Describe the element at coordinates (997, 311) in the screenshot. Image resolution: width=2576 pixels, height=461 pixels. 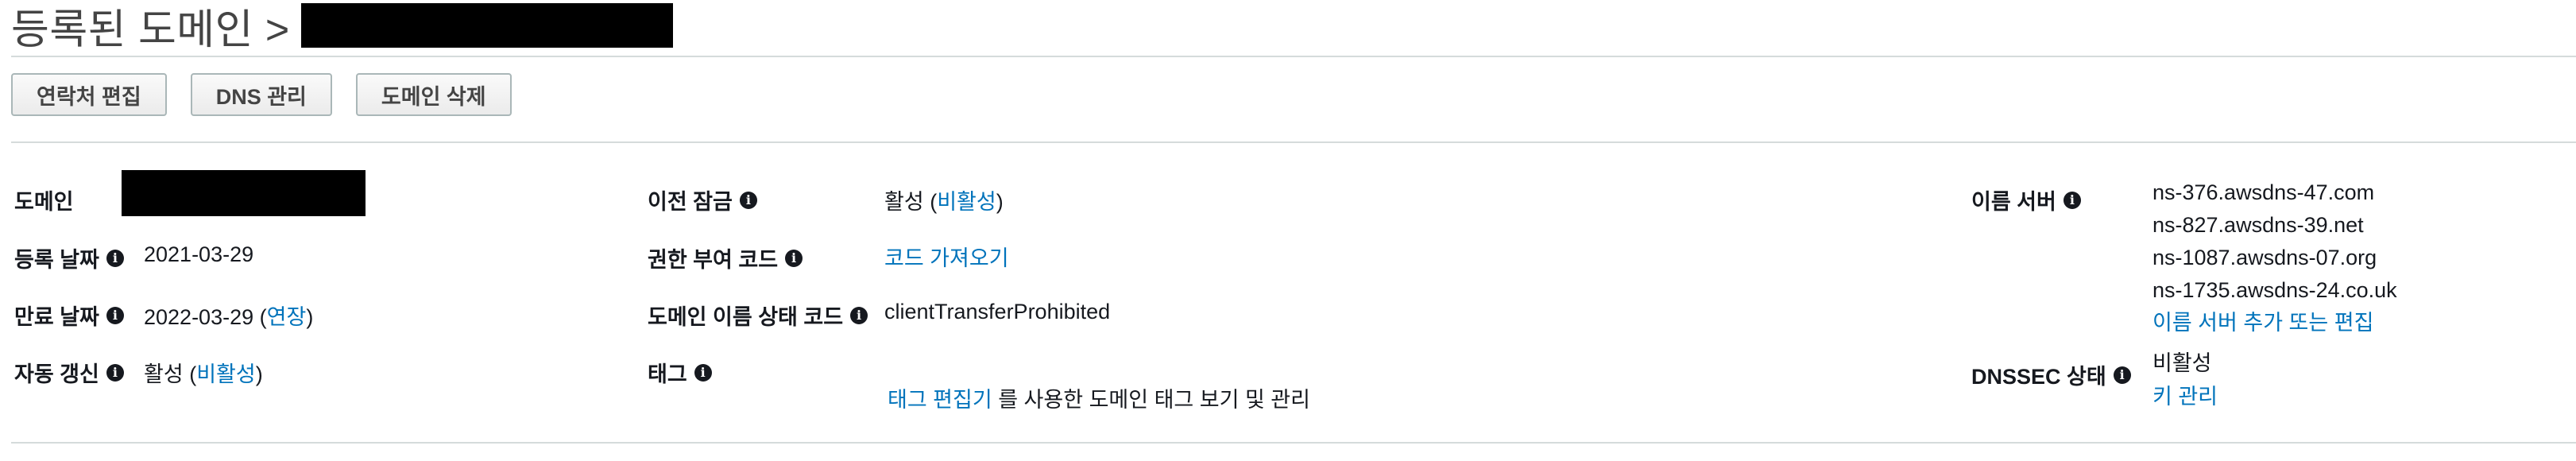
I see `status-code-value: clientTransferProhibited` at that location.